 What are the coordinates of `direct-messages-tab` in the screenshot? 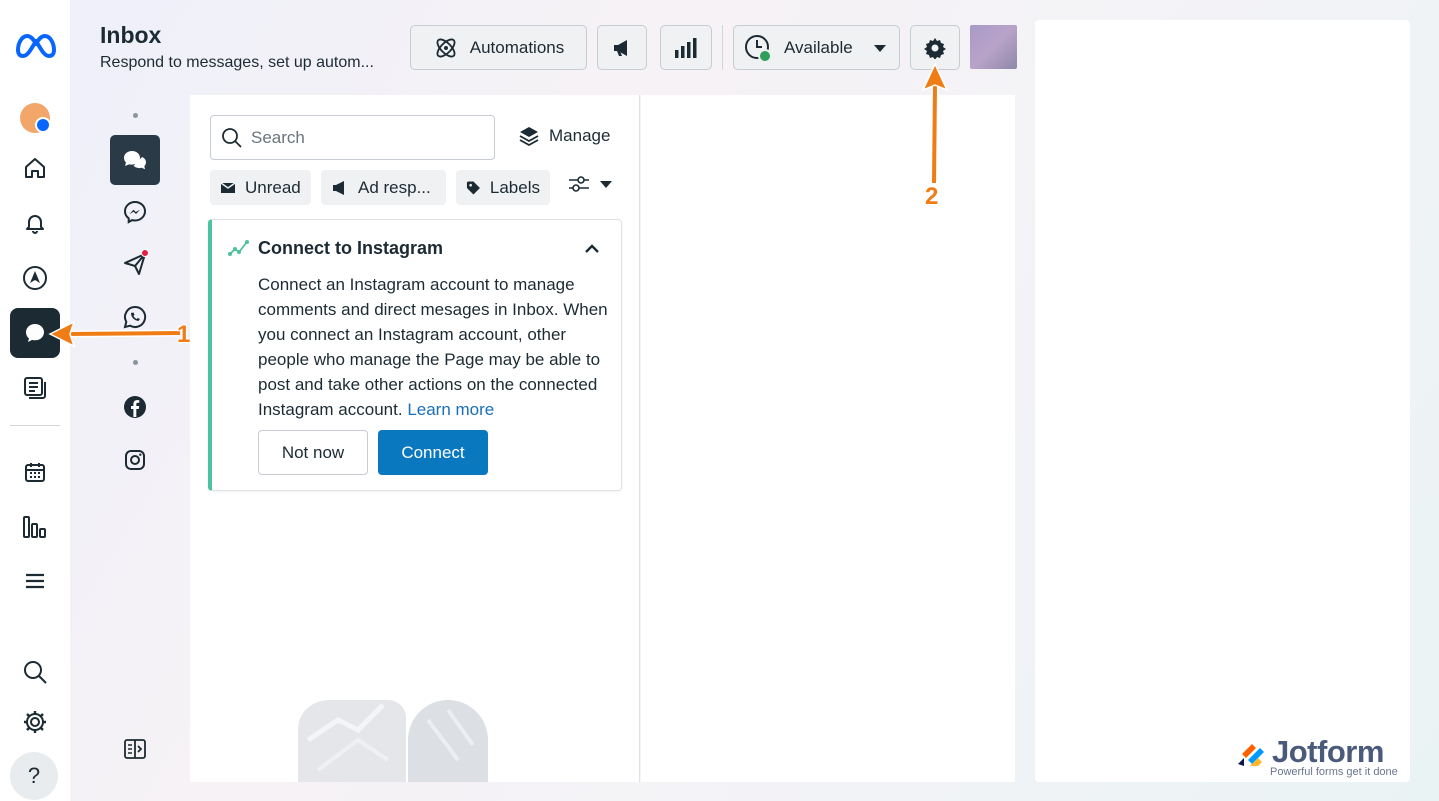 It's located at (135, 264).